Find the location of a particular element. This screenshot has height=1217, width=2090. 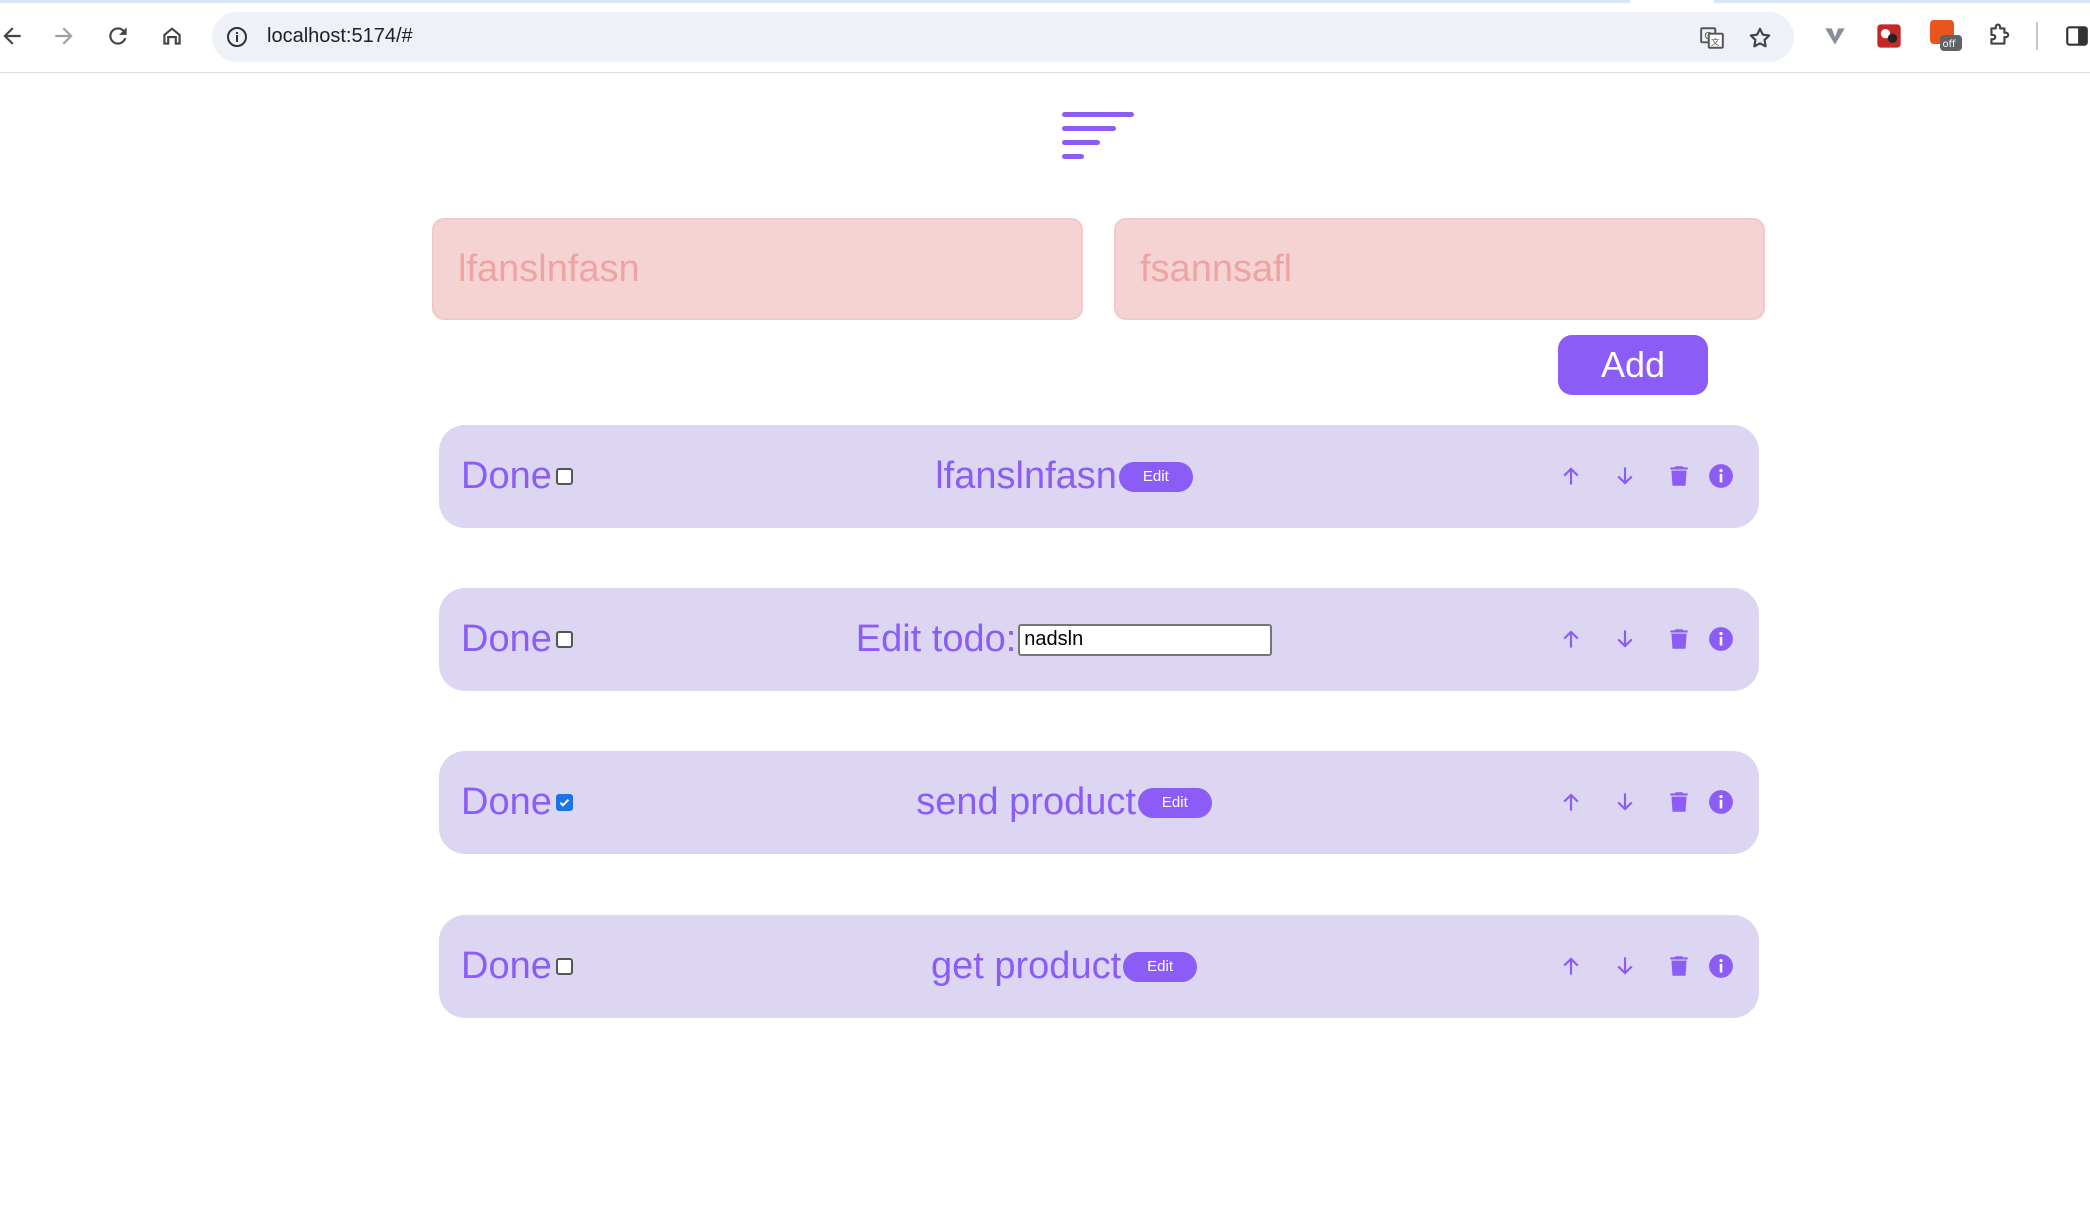

todo-description-input-value: fsannsafl is located at coordinates (1216, 268).